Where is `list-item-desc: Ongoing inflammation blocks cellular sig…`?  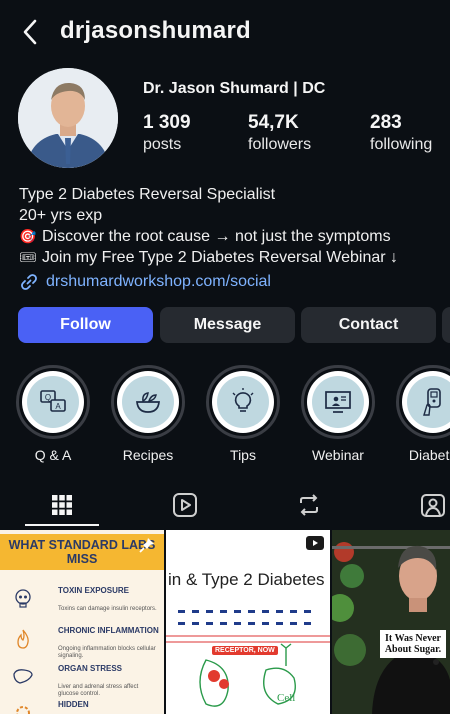
list-item-desc: Ongoing inflammation blocks cellular sig… is located at coordinates (107, 652).